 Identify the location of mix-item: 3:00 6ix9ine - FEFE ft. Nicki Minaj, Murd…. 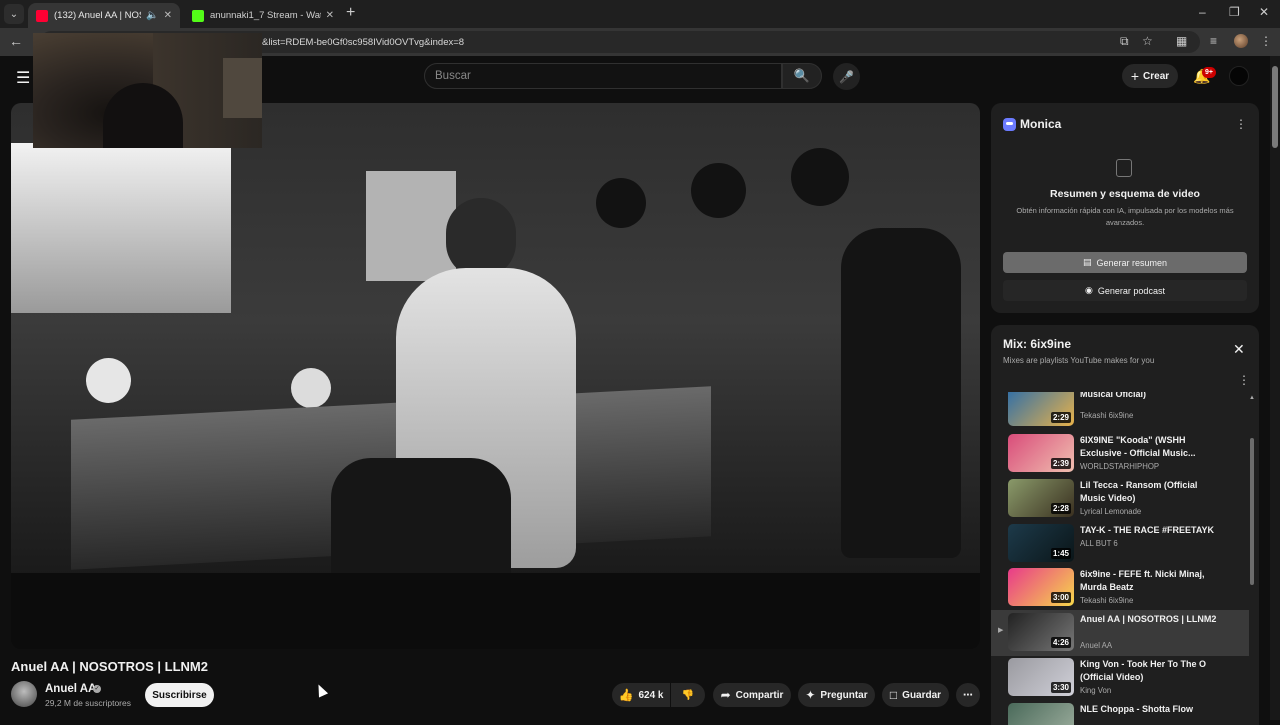
(1120, 588).